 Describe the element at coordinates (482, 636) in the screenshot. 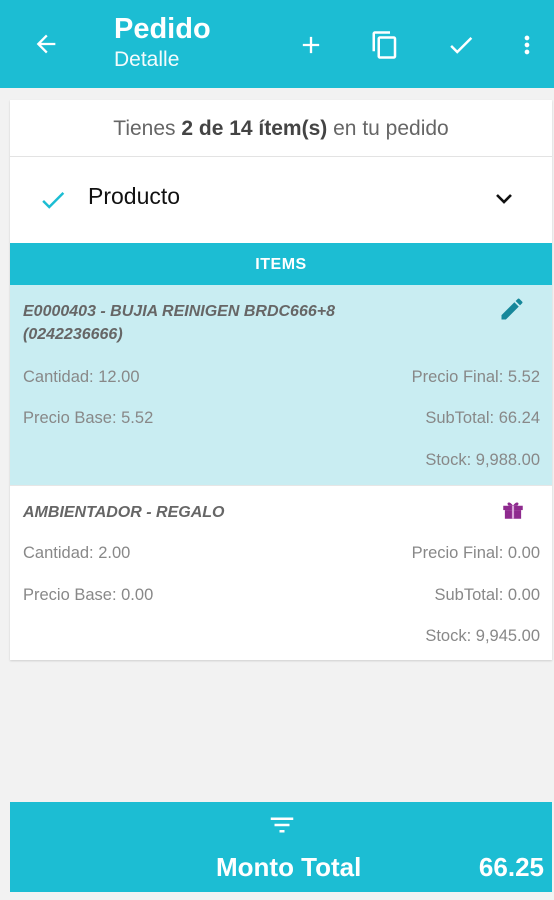

I see `item-stock: Stock: 9,945.00` at that location.